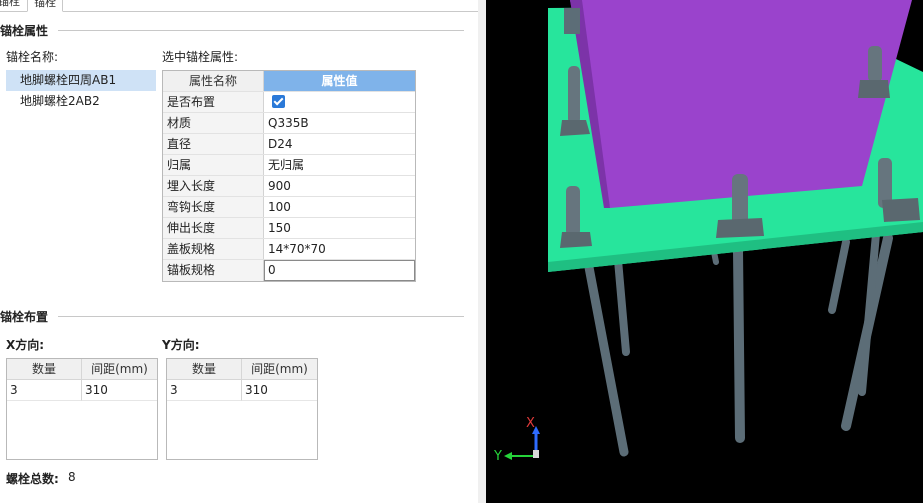 Image resolution: width=923 pixels, height=503 pixels. What do you see at coordinates (213, 249) in the screenshot?
I see `prop-name: 盖板规格` at bounding box center [213, 249].